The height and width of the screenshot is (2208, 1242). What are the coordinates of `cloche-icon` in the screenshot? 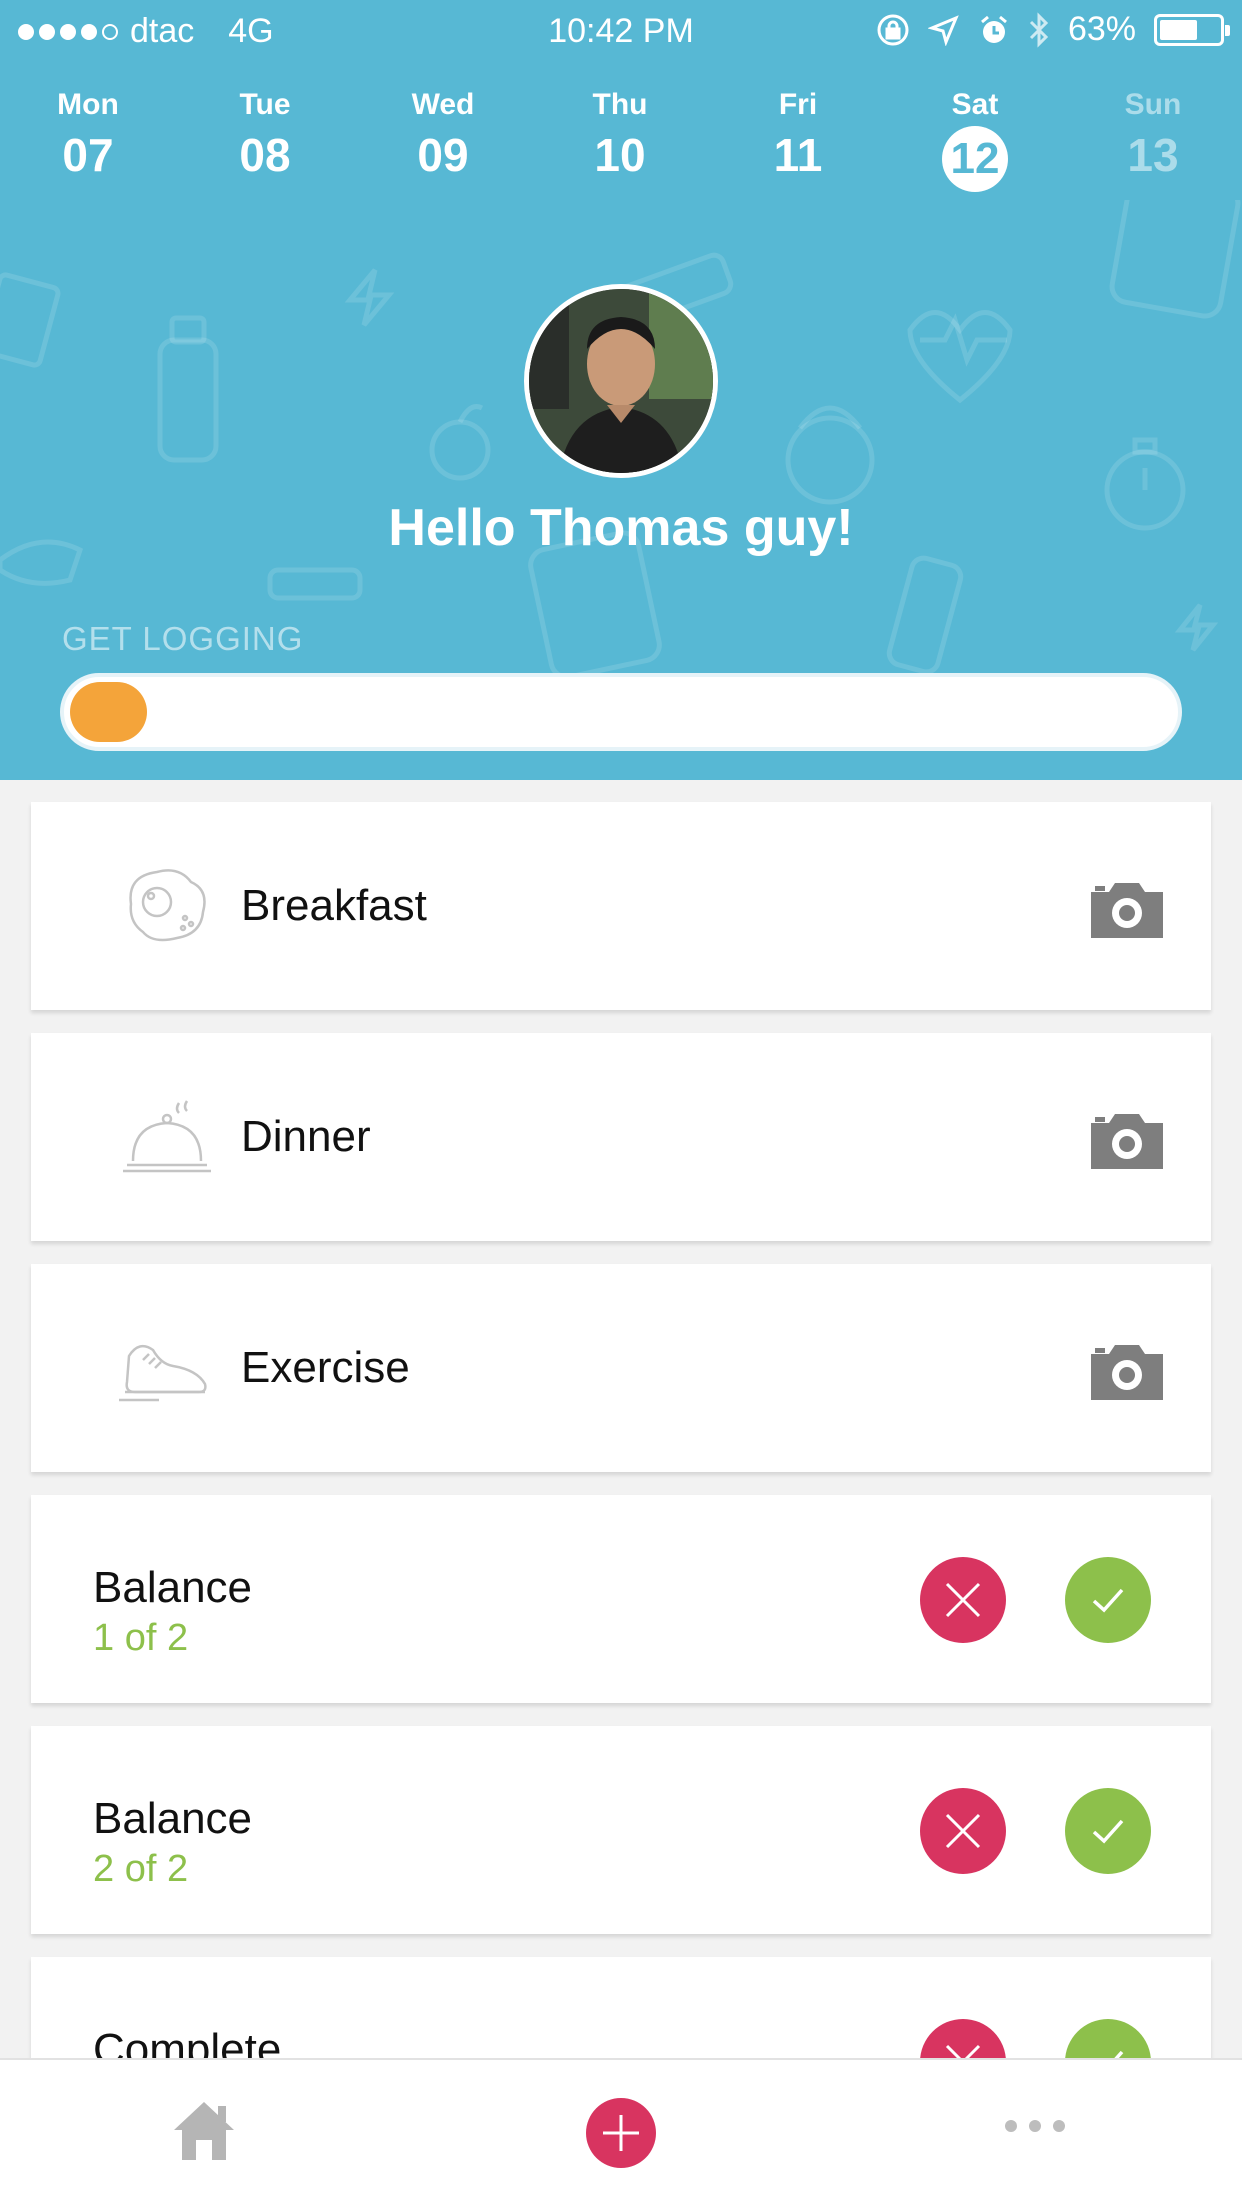 It's located at (167, 1136).